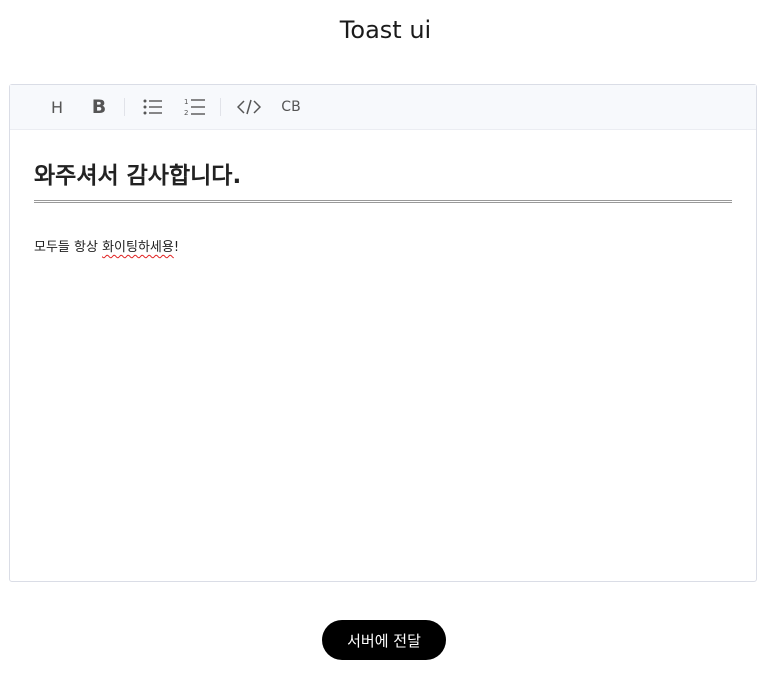 The width and height of the screenshot is (771, 684). Describe the element at coordinates (186, 113) in the screenshot. I see `svg-text: 2` at that location.